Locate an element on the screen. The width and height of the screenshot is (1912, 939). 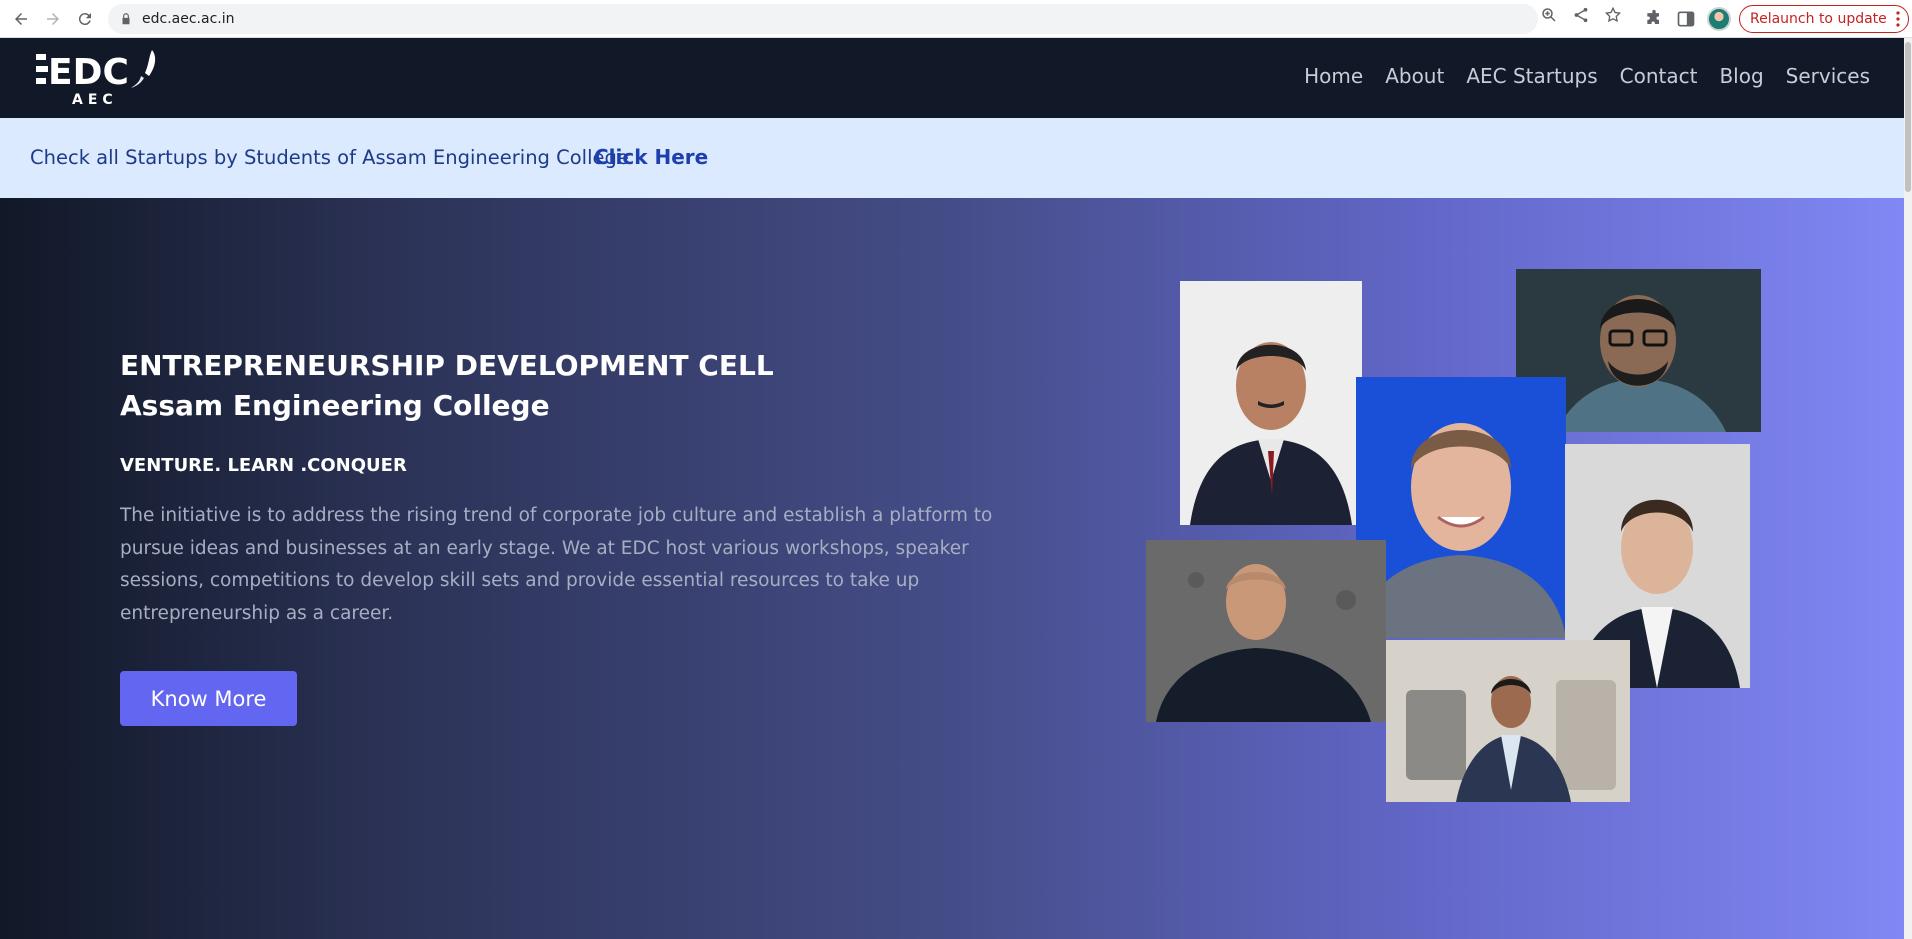
nav-blog: Blog is located at coordinates (1741, 76).